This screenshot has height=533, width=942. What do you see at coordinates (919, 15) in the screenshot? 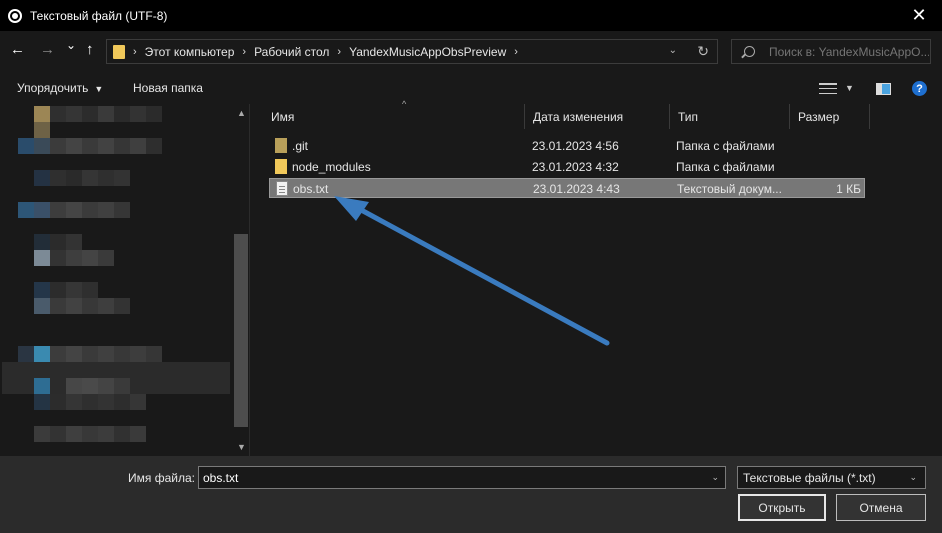
I see `close-icon: ✕` at bounding box center [919, 15].